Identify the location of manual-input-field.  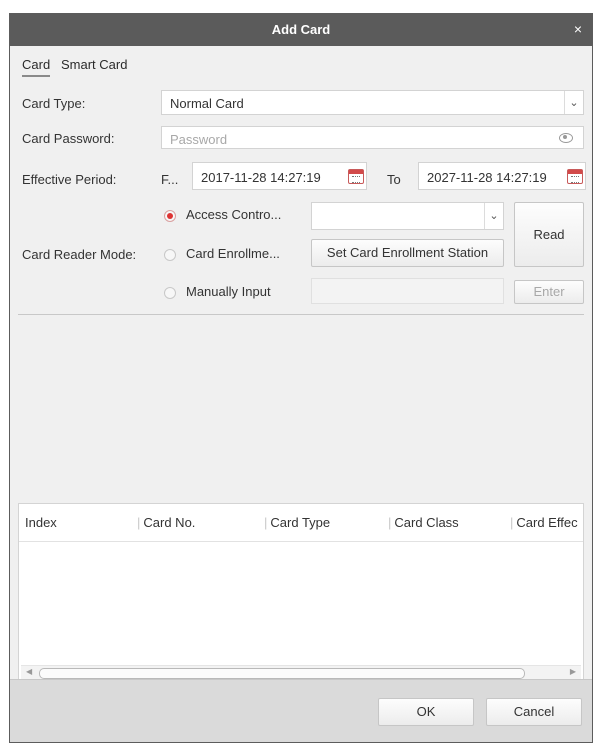
(407, 291).